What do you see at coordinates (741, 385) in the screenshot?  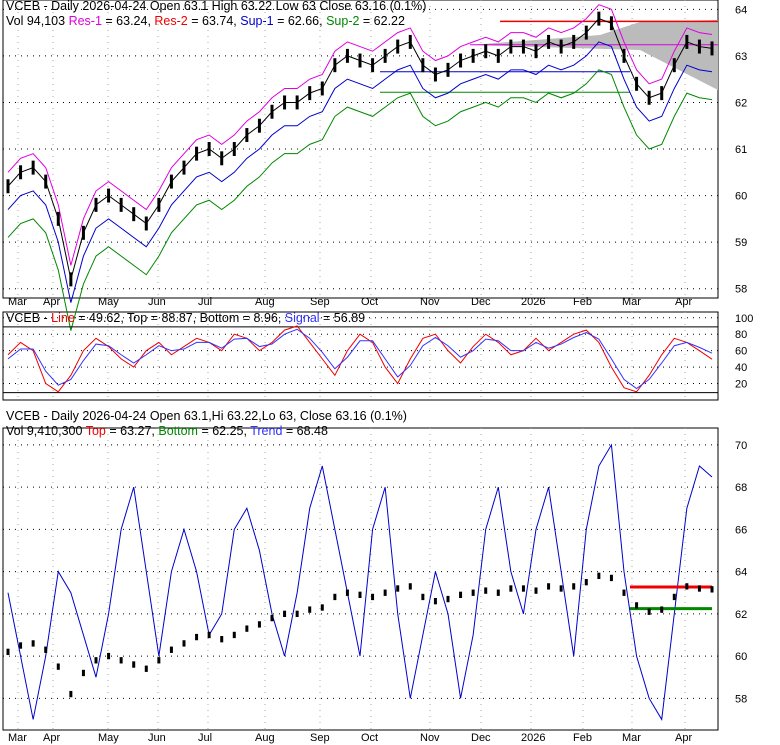 I see `y-tick-label: 20` at bounding box center [741, 385].